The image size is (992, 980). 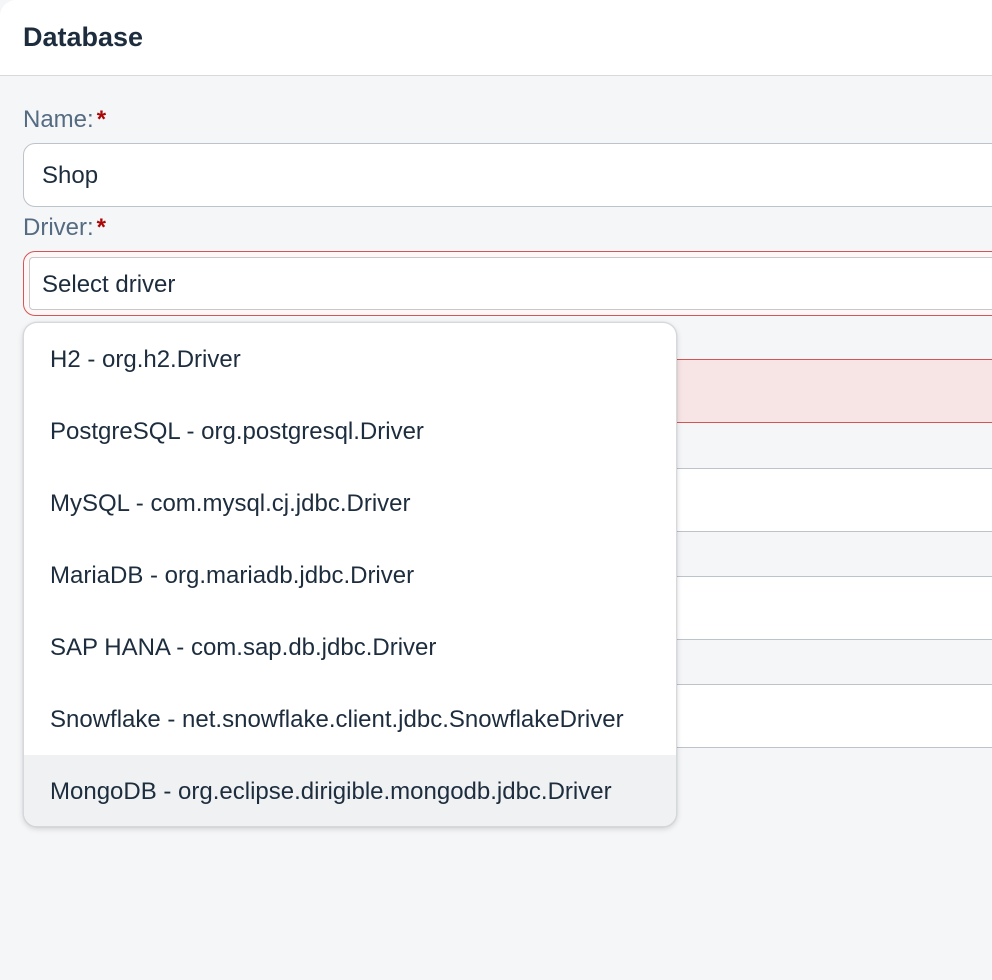 I want to click on driver-option-label: SAP HANA - com.sap.db.jdbc.Driver, so click(x=243, y=647).